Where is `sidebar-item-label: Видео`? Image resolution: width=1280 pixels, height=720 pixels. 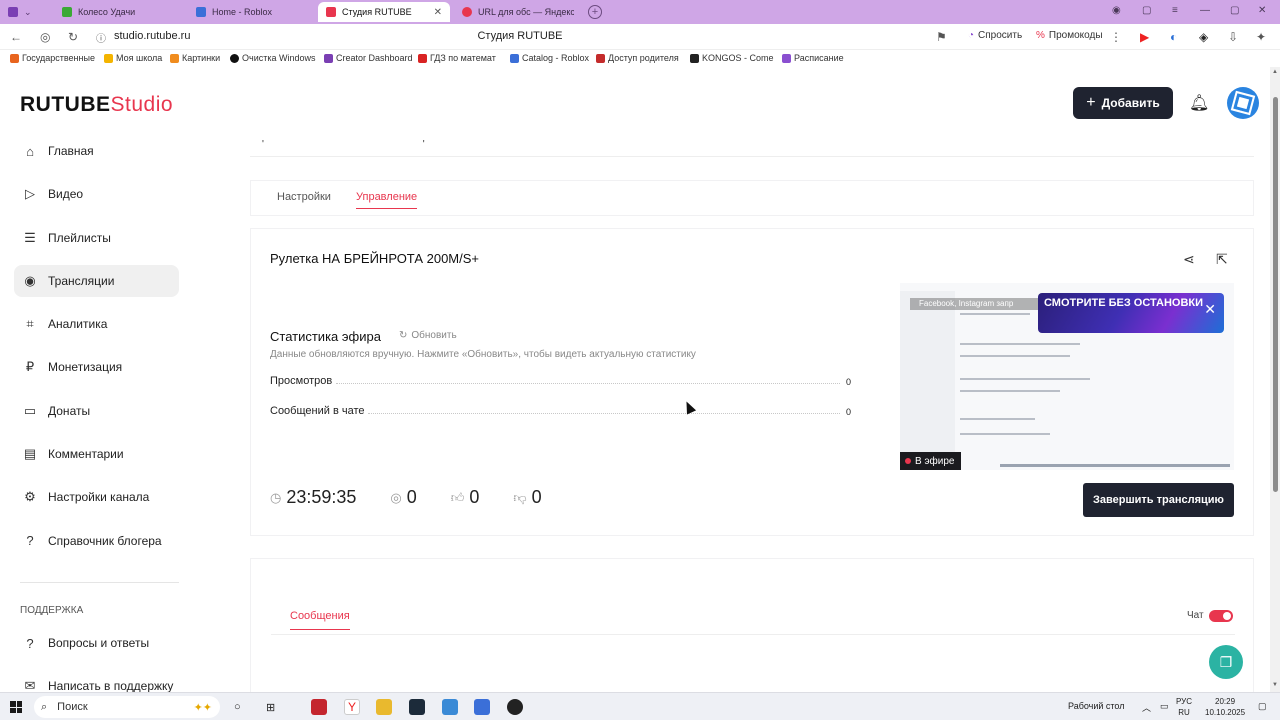 sidebar-item-label: Видео is located at coordinates (66, 194).